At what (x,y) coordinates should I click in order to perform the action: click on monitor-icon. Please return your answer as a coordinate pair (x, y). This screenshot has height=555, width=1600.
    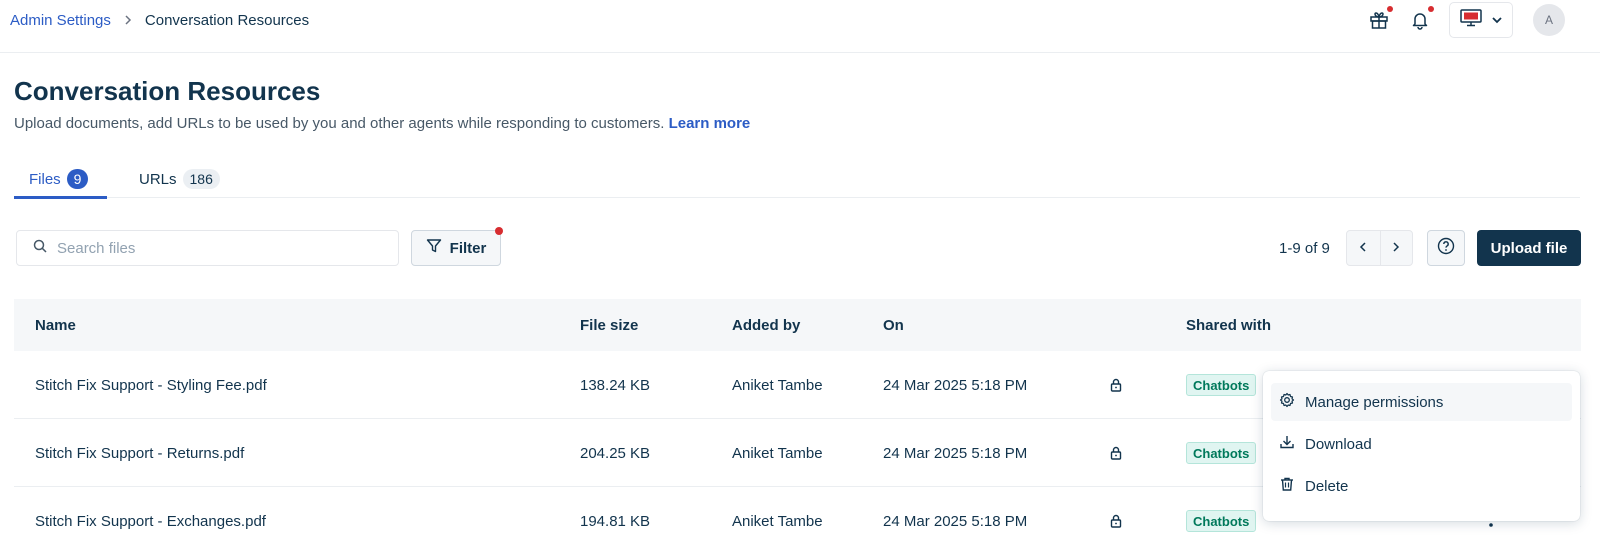
    Looking at the image, I should click on (1471, 20).